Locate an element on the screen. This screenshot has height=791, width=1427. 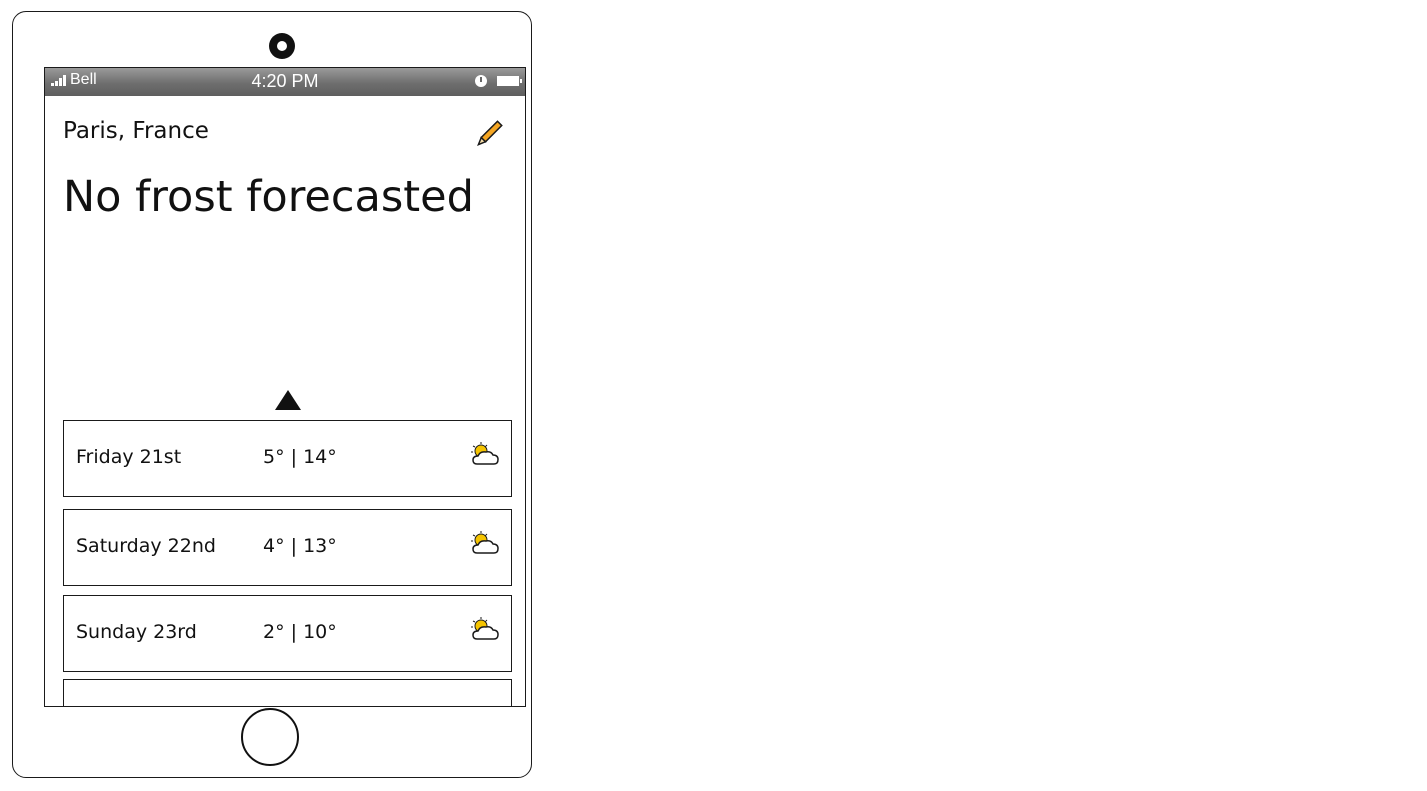
forecast-temps: 4° | 13° is located at coordinates (300, 546).